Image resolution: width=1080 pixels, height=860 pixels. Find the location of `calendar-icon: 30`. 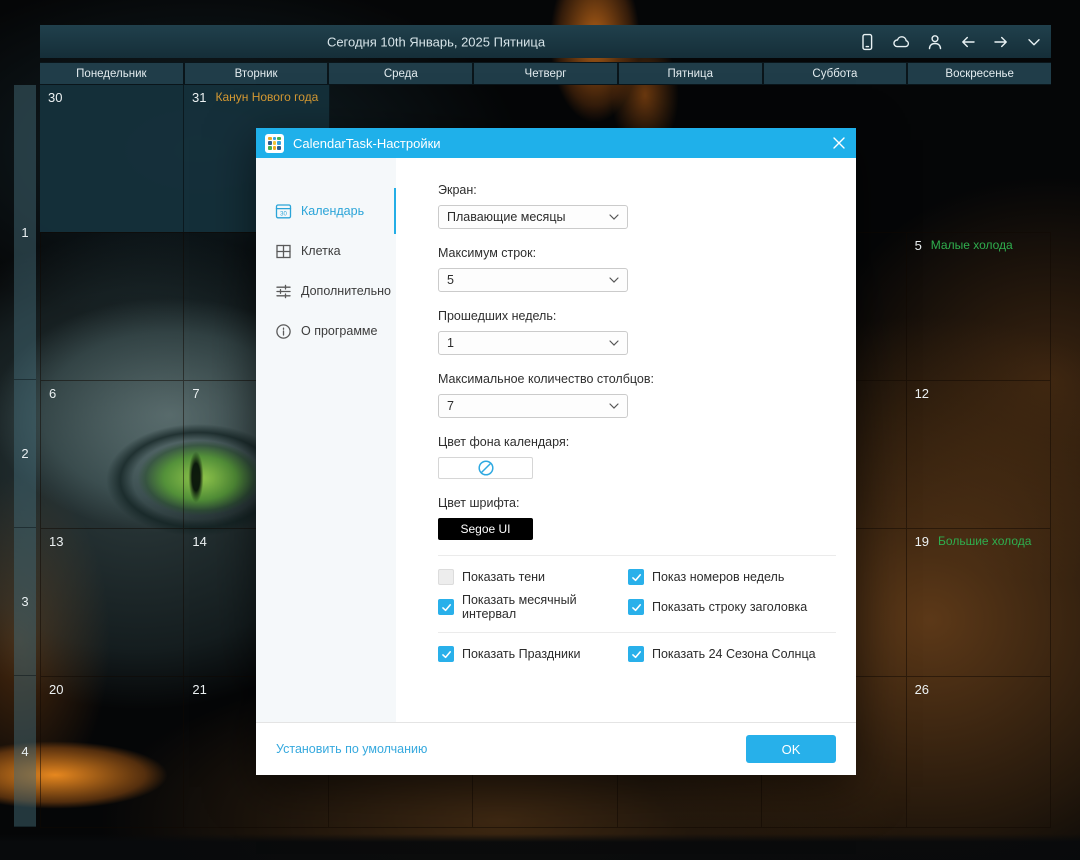

calendar-icon: 30 is located at coordinates (283, 210).